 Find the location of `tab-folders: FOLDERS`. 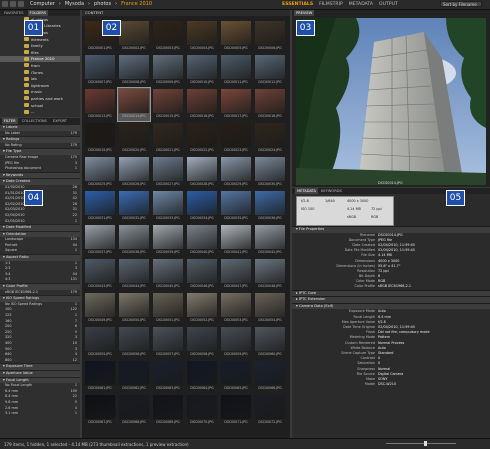

tab-folders: FOLDERS is located at coordinates (38, 13).